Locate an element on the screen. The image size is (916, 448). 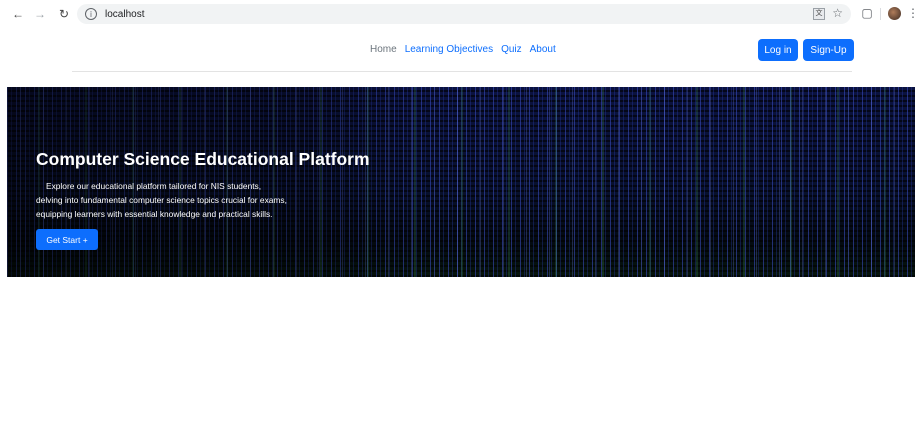
url-text: localhost is located at coordinates (124, 14).